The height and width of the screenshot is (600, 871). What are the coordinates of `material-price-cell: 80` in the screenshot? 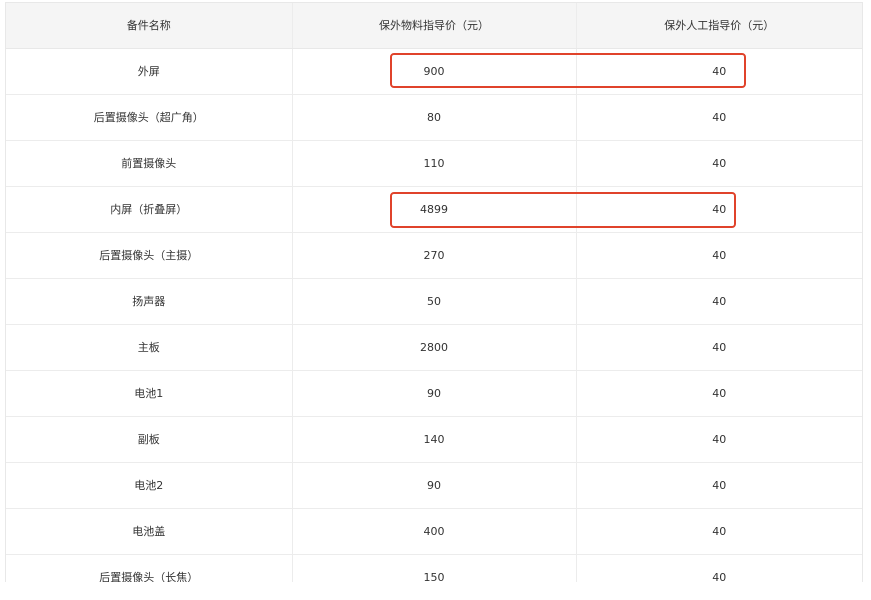 It's located at (433, 117).